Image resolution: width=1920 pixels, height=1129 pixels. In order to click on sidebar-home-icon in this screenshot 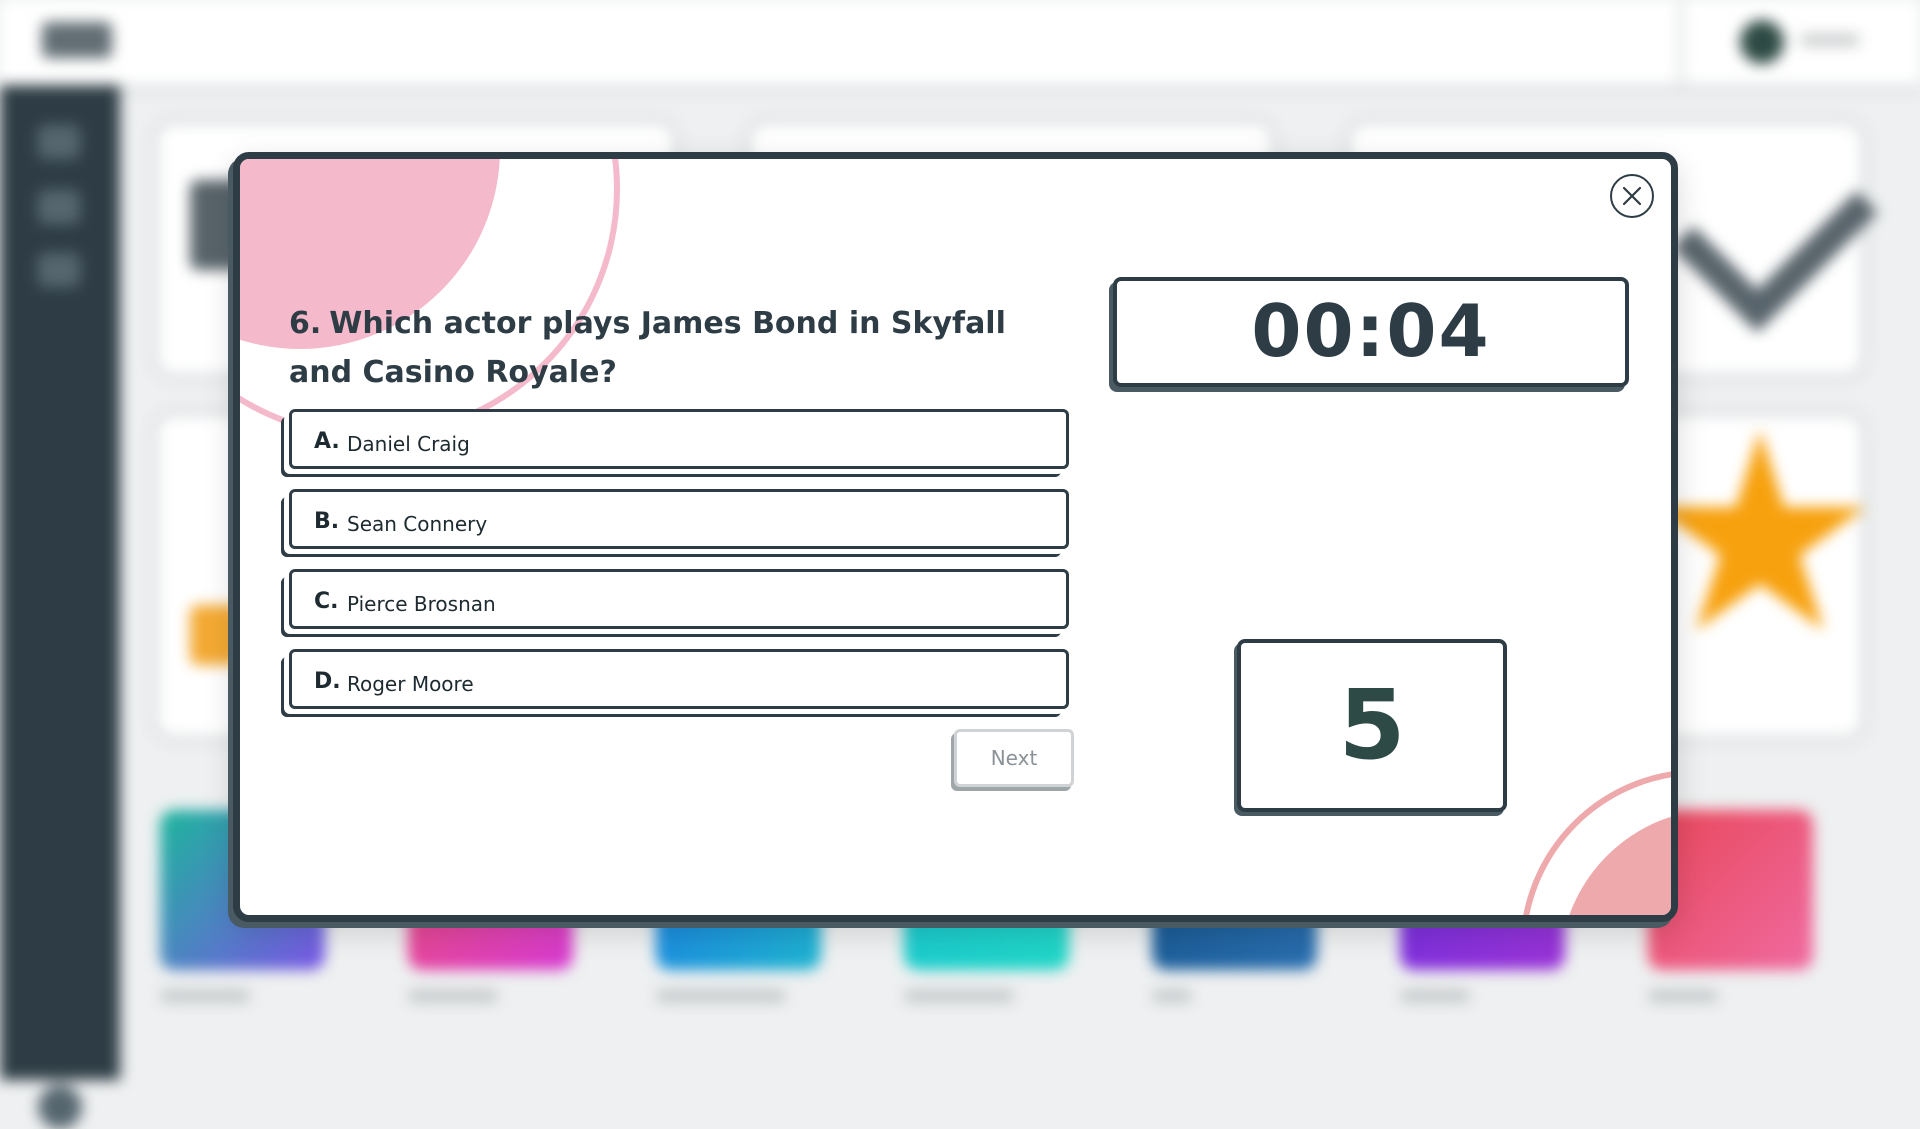, I will do `click(59, 207)`.